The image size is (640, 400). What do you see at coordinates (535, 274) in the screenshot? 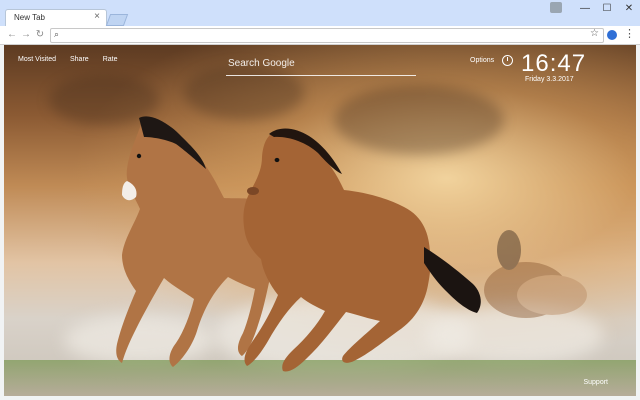
I see `blurred-horse` at bounding box center [535, 274].